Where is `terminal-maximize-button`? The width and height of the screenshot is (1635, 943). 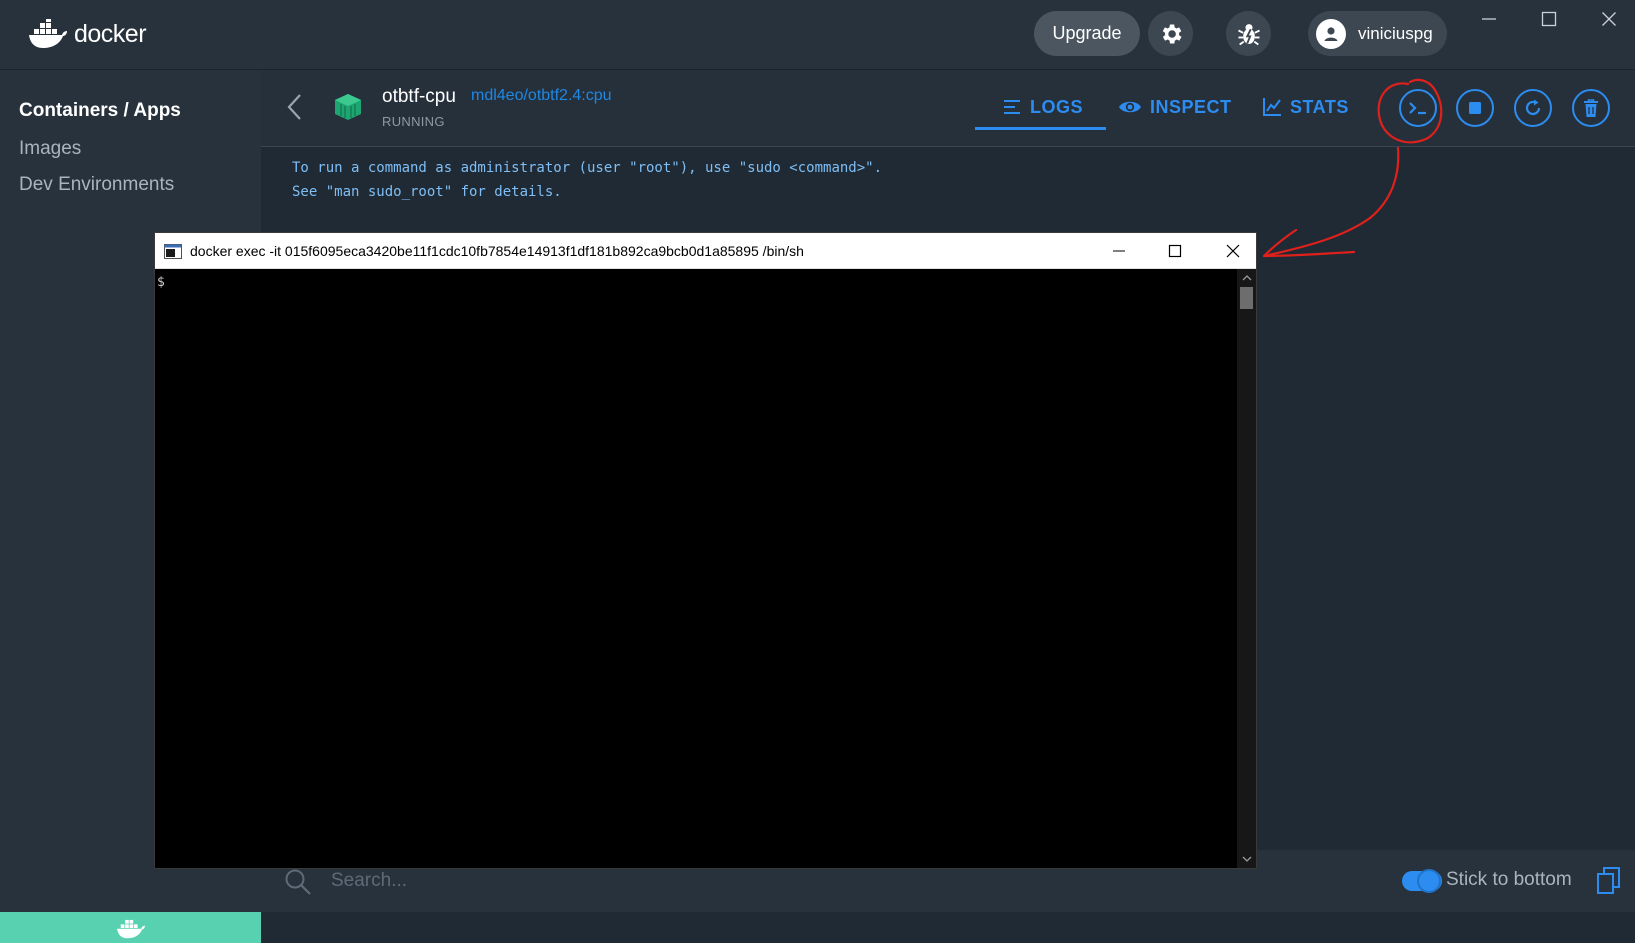
terminal-maximize-button is located at coordinates (1175, 251).